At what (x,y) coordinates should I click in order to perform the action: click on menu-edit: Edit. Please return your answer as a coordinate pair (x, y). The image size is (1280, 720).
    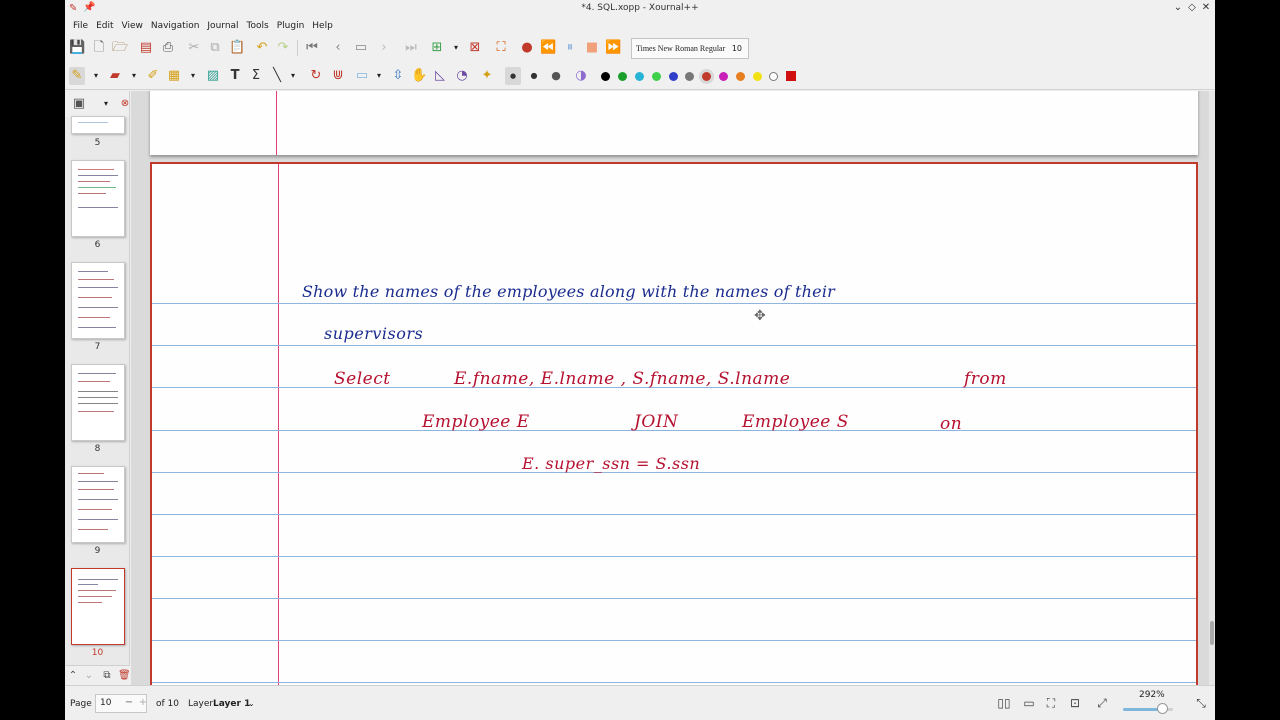
    Looking at the image, I should click on (104, 26).